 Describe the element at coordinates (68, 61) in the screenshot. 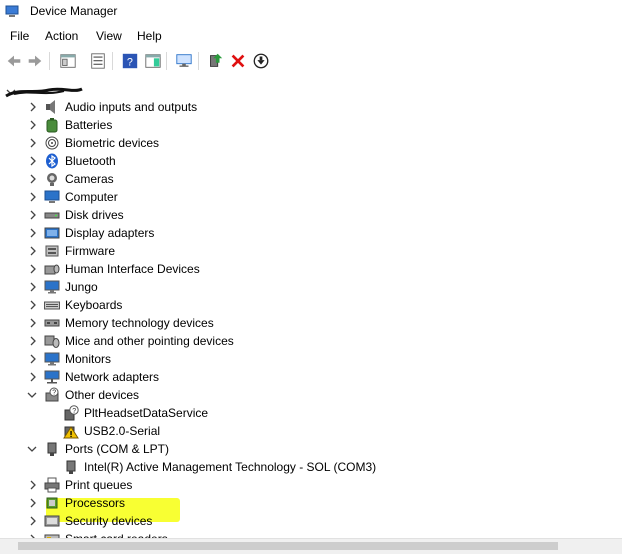

I see `properties-icon` at that location.